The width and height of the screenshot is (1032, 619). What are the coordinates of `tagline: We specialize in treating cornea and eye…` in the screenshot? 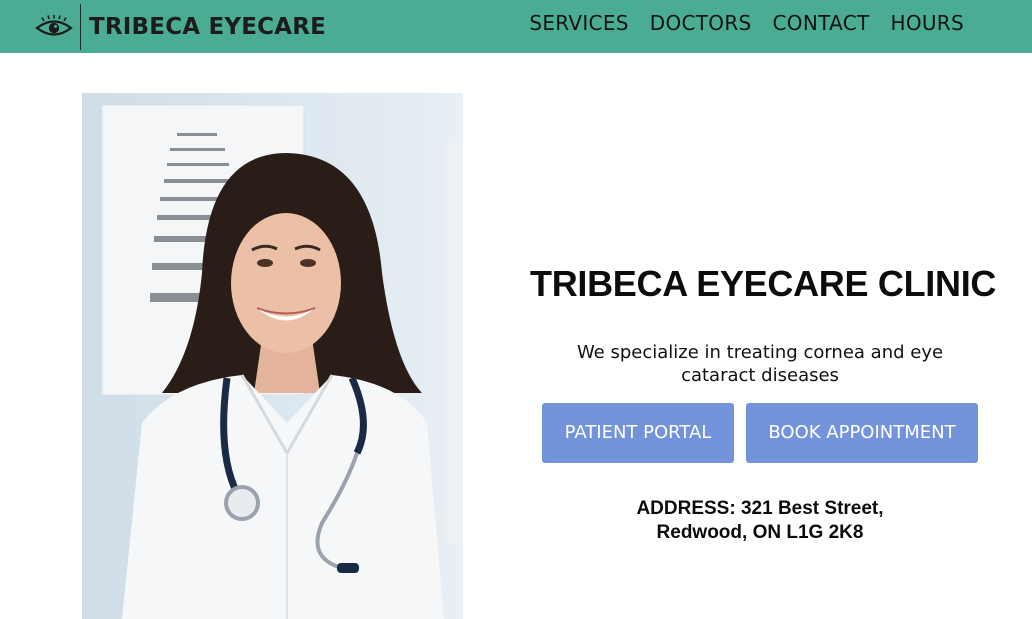 It's located at (760, 364).